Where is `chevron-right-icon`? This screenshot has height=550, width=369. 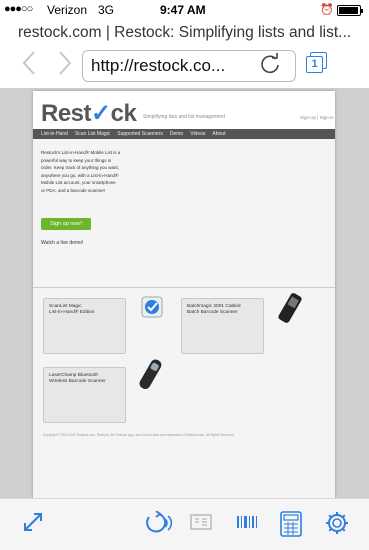 chevron-right-icon is located at coordinates (65, 63).